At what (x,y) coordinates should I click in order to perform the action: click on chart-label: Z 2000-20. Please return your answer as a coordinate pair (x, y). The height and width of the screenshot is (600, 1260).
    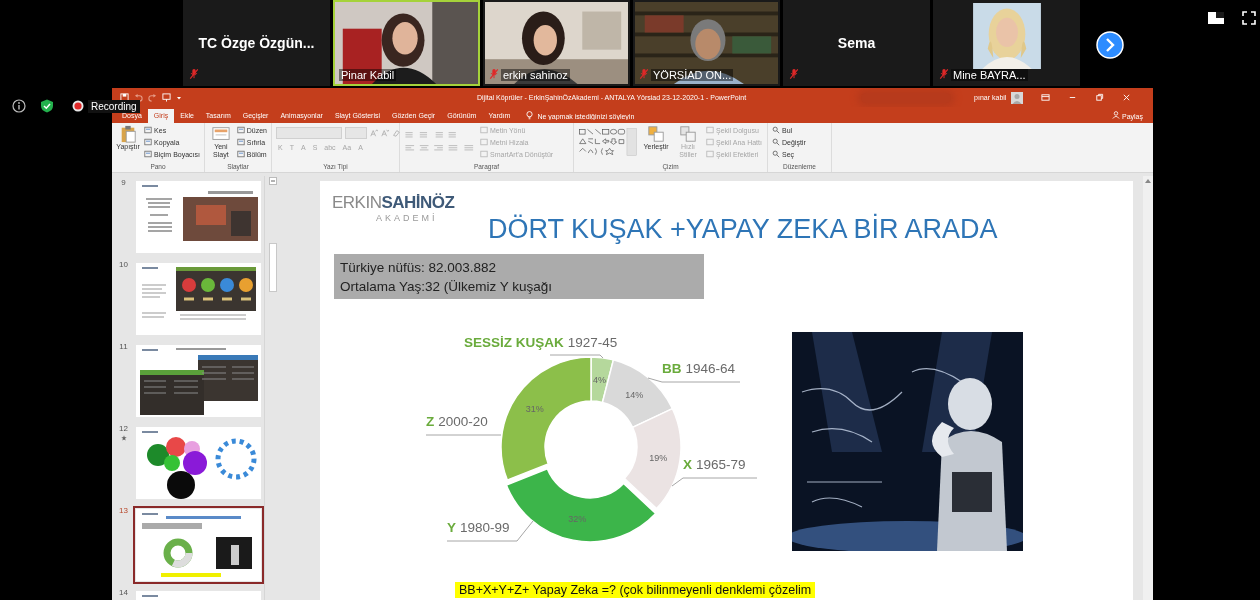
    Looking at the image, I should click on (457, 421).